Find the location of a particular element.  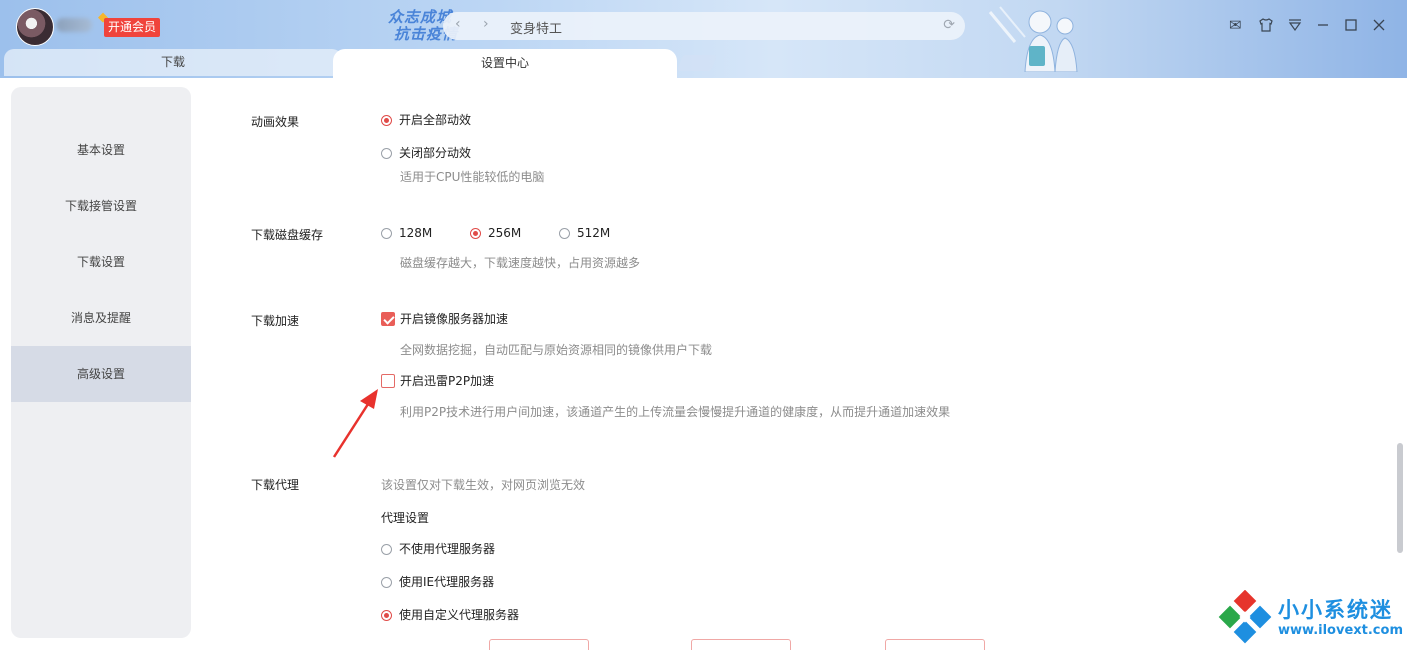

proxy-label: 下载代理 is located at coordinates (275, 485).